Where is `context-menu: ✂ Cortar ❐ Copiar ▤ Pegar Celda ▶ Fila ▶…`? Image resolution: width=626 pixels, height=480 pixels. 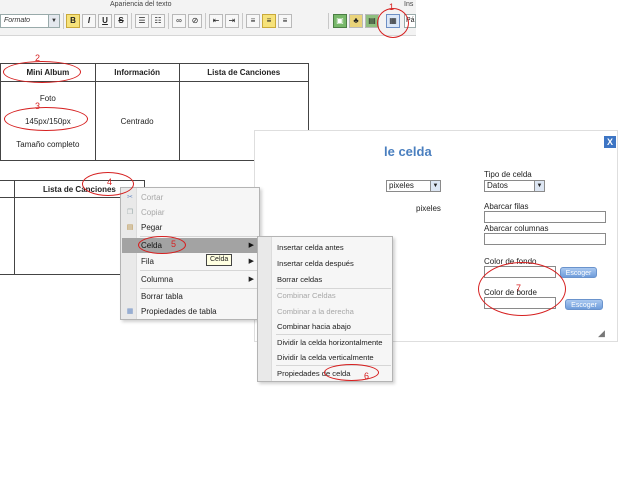
context-menu: ✂ Cortar ❐ Copiar ▤ Pegar Celda ▶ Fila ▶… is located at coordinates (190, 253).